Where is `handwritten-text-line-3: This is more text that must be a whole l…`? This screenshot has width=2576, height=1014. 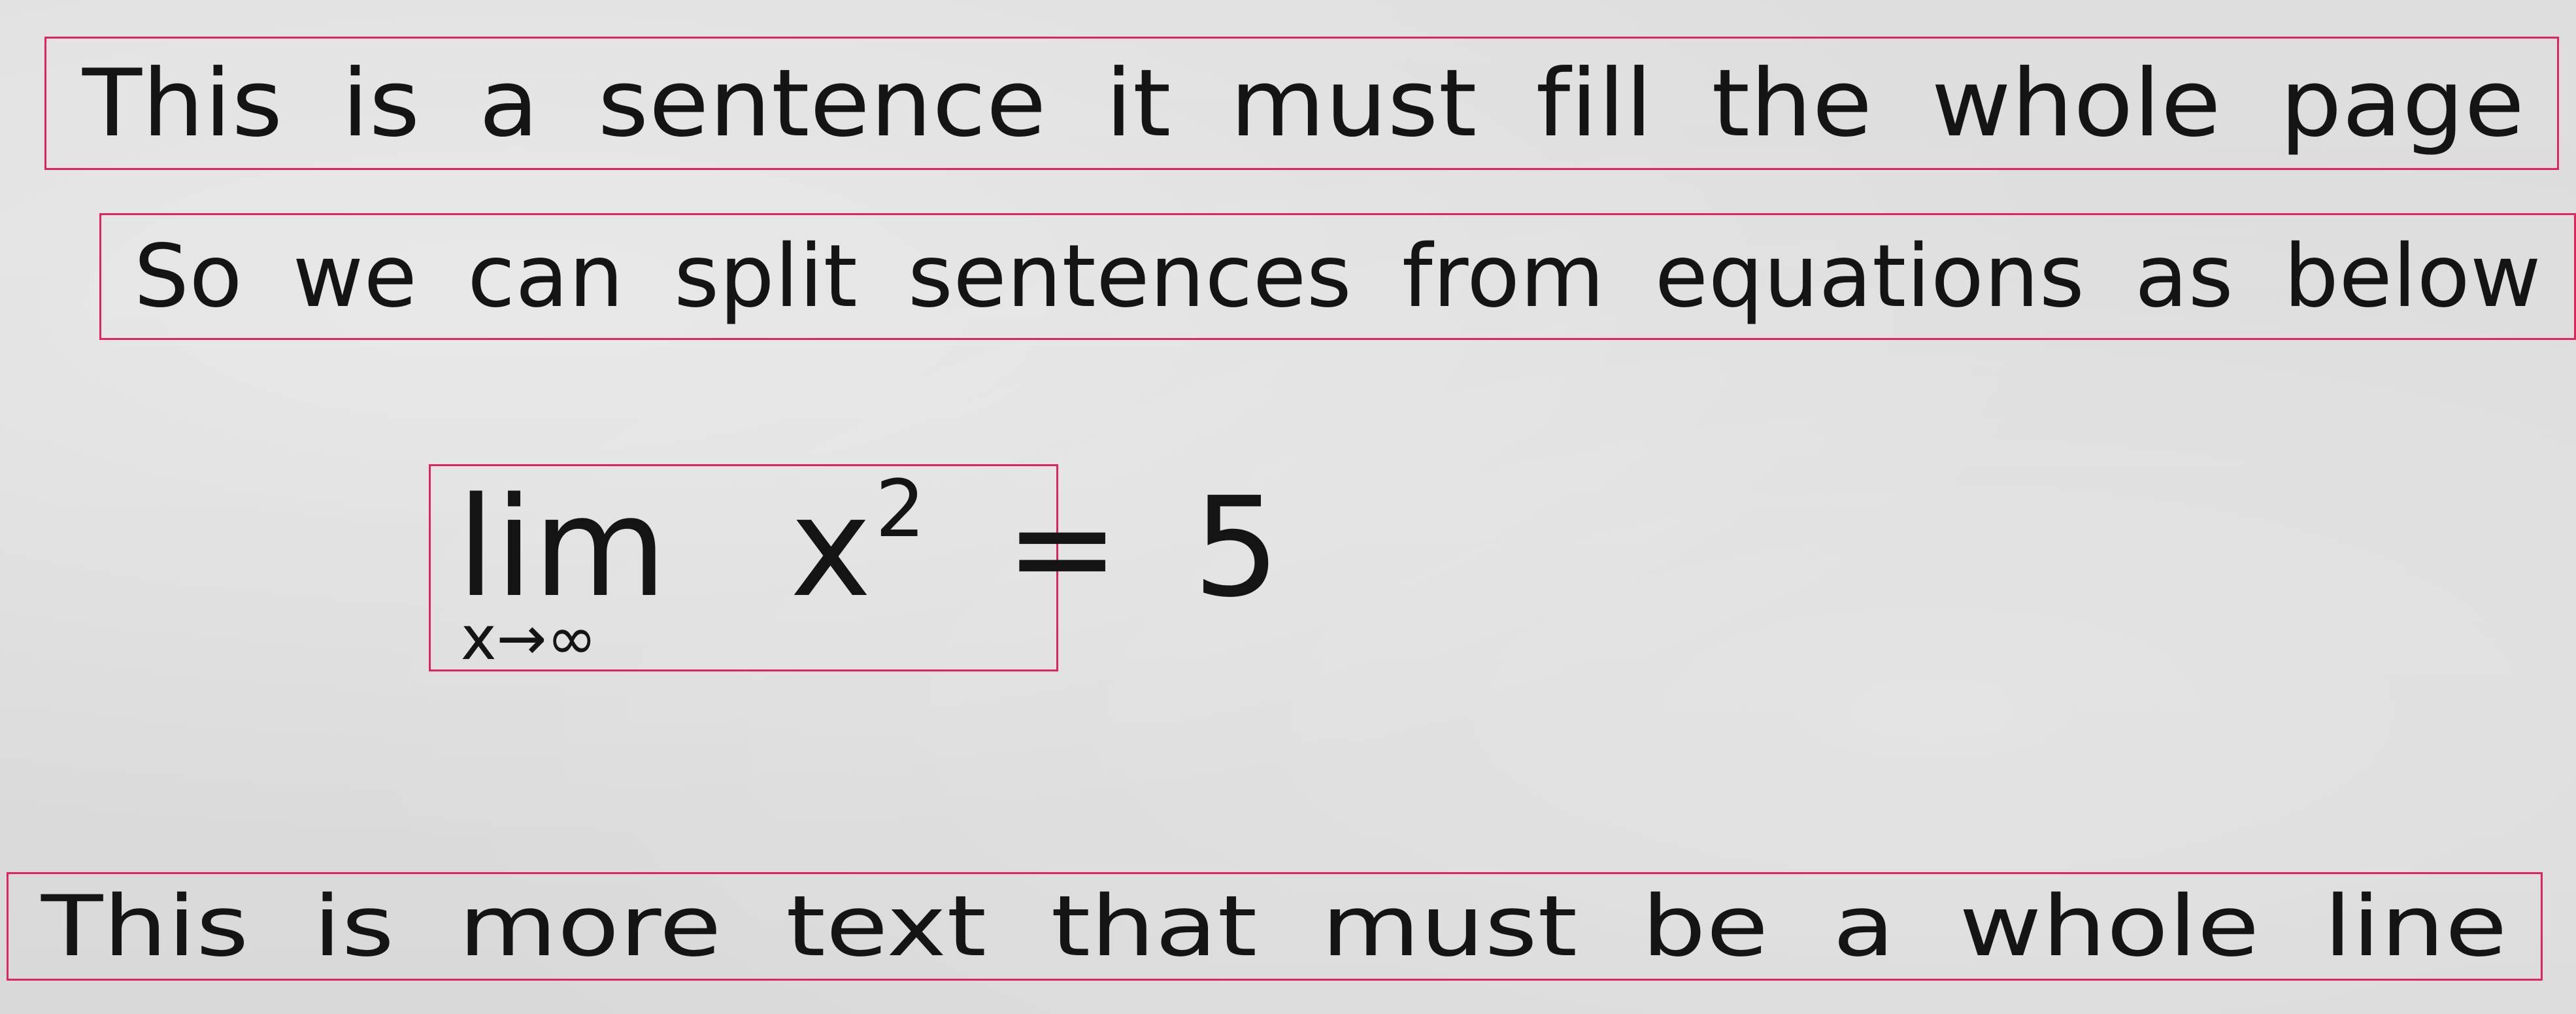 handwritten-text-line-3: This is more text that must be a whole l… is located at coordinates (1275, 926).